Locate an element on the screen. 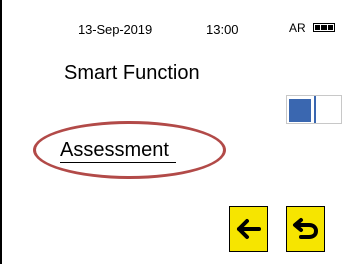 The height and width of the screenshot is (264, 342). battery-icon is located at coordinates (324, 27).